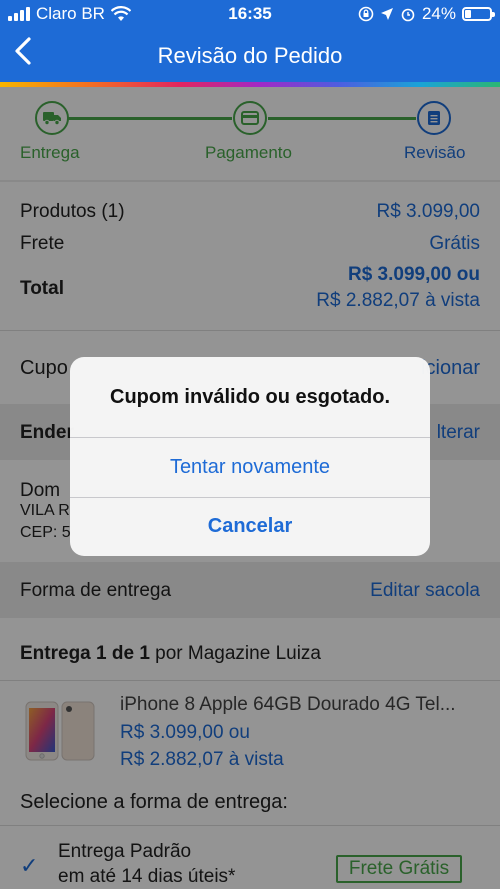  What do you see at coordinates (478, 14) in the screenshot?
I see `battery-icon` at bounding box center [478, 14].